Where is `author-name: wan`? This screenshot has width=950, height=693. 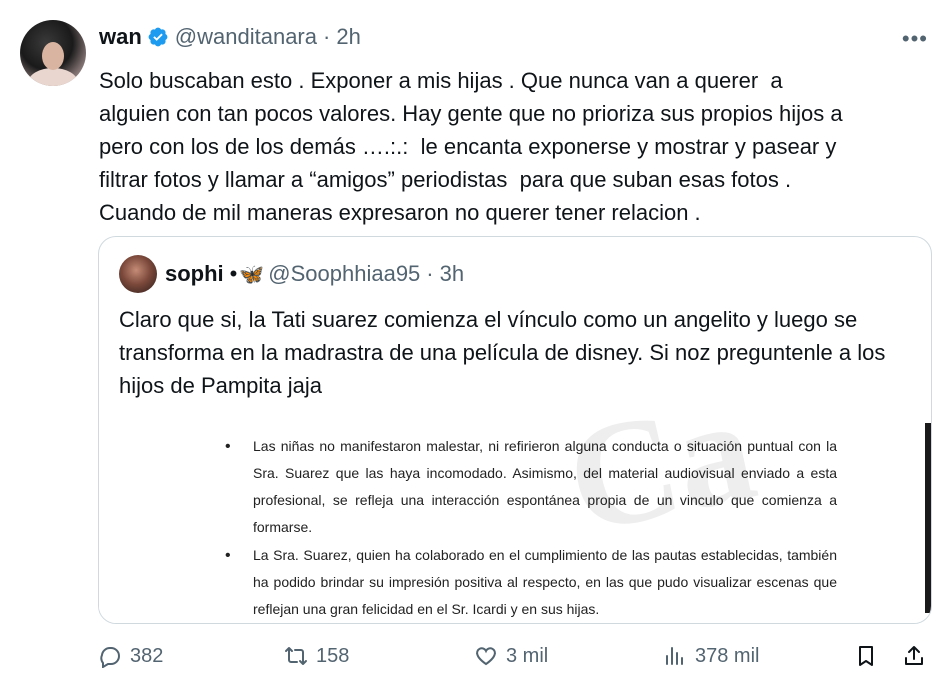
author-name: wan is located at coordinates (120, 37).